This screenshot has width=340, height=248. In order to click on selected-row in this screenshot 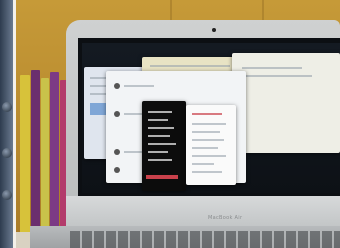, I will do `click(98, 109)`.